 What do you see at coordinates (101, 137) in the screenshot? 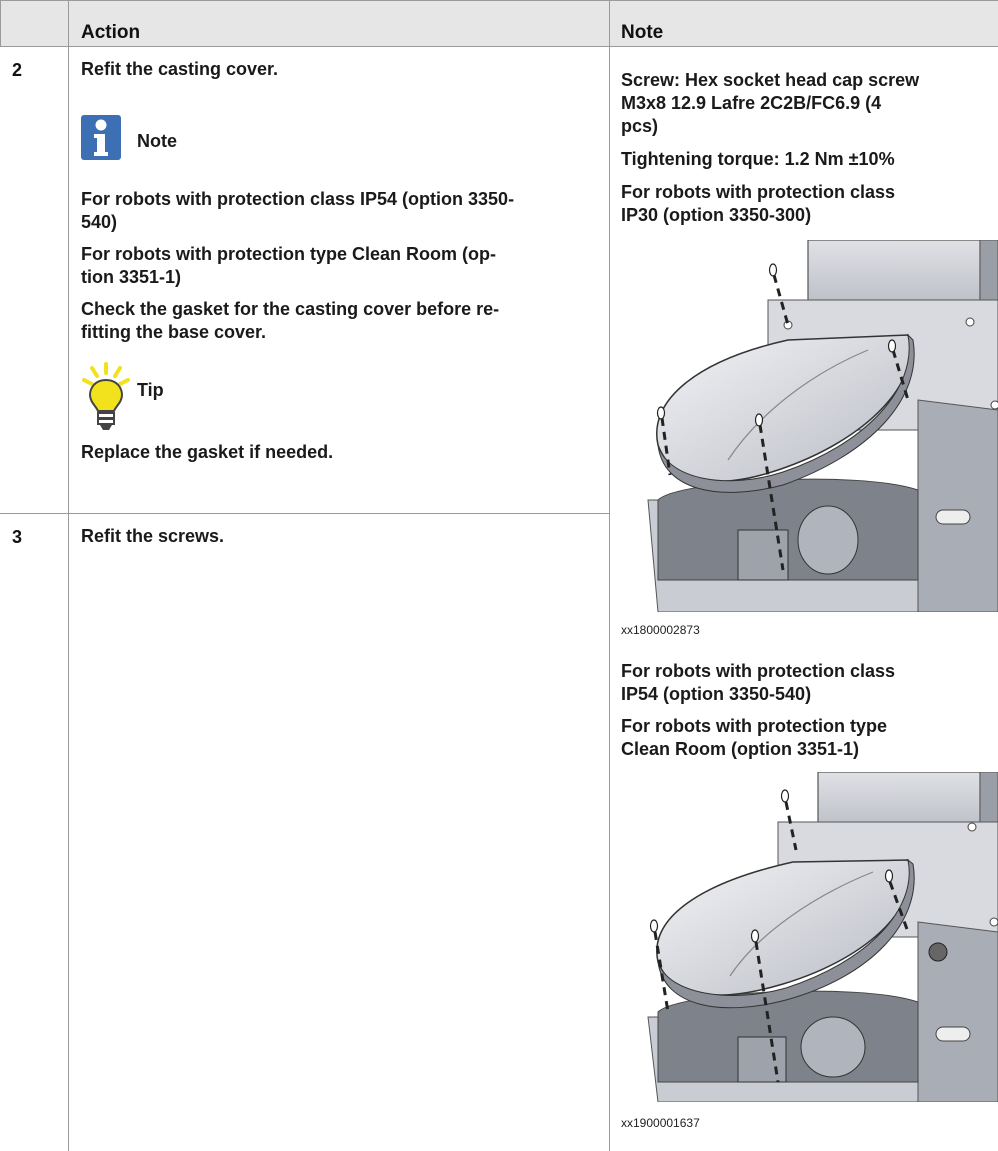
I see `info-icon` at bounding box center [101, 137].